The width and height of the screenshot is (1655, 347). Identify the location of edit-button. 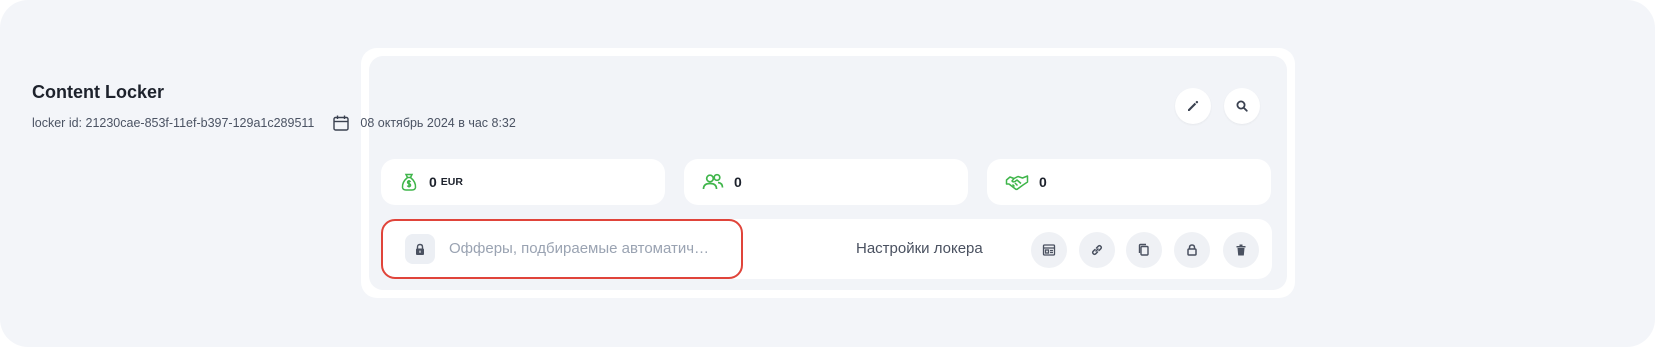
(1193, 106).